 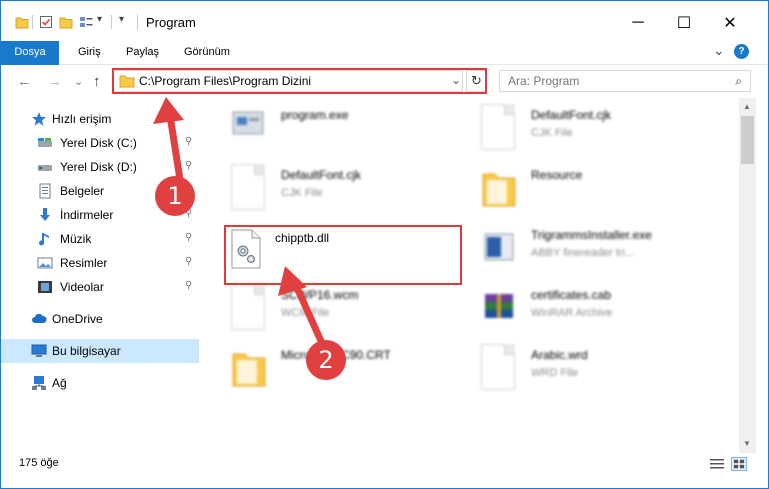 What do you see at coordinates (326, 360) in the screenshot?
I see `step-2-marker: 2` at bounding box center [326, 360].